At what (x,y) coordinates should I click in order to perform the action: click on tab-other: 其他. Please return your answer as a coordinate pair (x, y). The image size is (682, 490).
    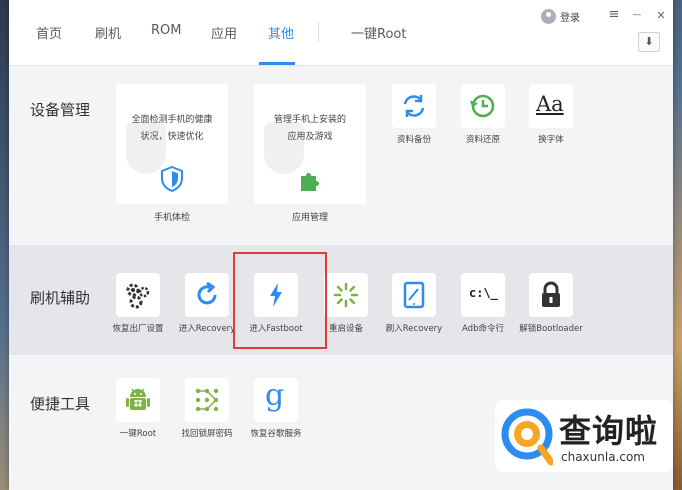
    Looking at the image, I should click on (281, 32).